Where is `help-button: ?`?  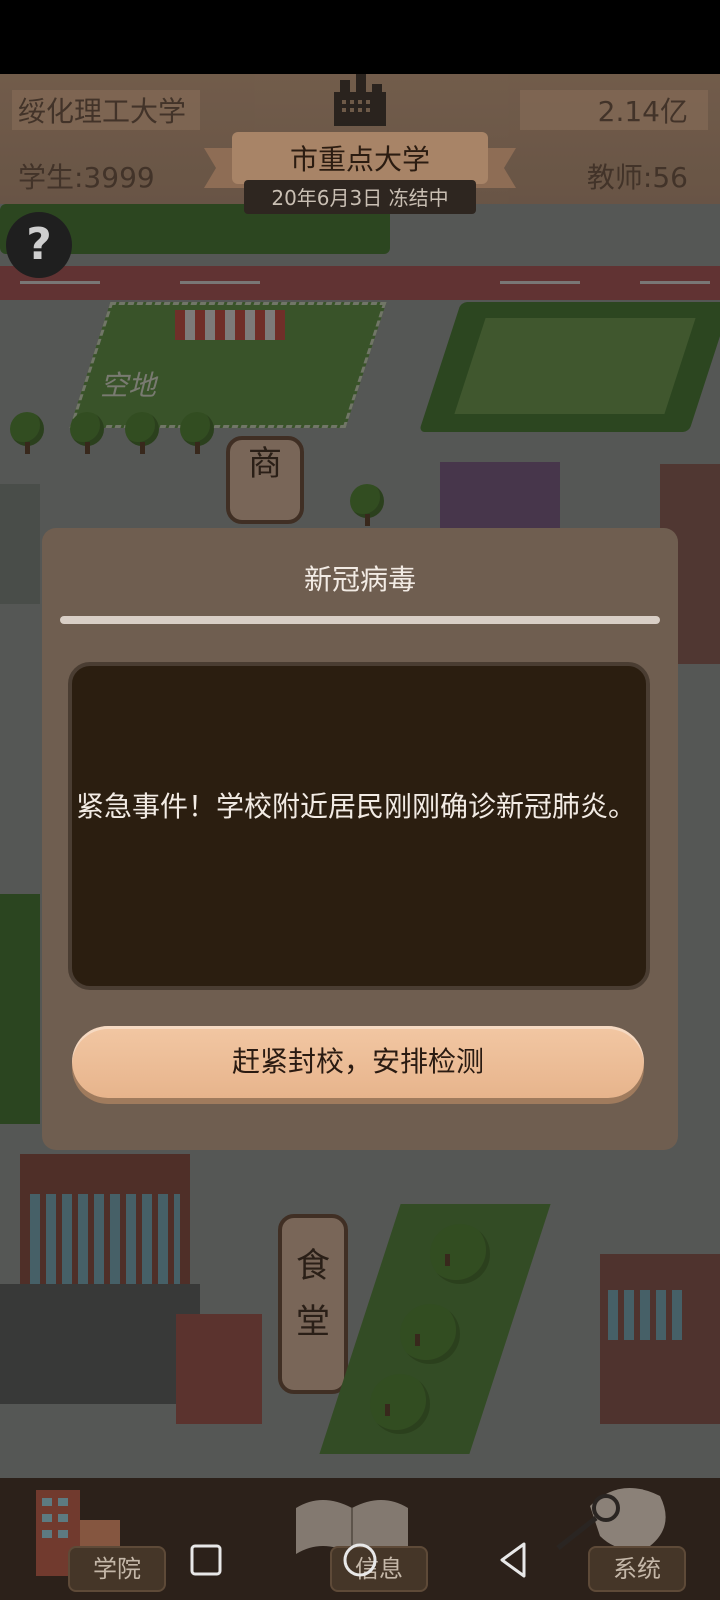
help-button: ? is located at coordinates (39, 245).